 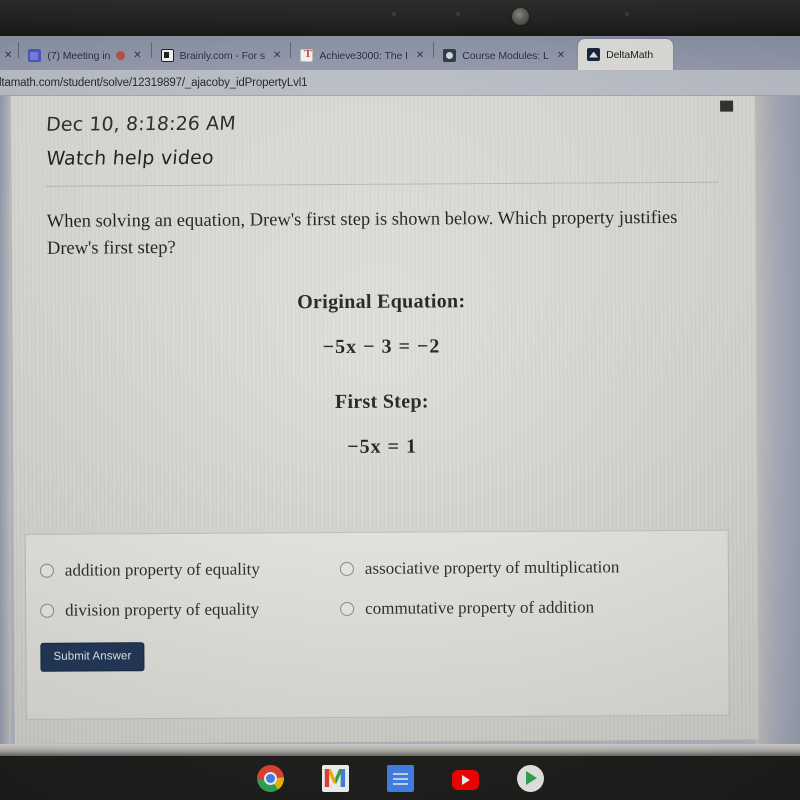 What do you see at coordinates (530, 778) in the screenshot?
I see `google-play-icon` at bounding box center [530, 778].